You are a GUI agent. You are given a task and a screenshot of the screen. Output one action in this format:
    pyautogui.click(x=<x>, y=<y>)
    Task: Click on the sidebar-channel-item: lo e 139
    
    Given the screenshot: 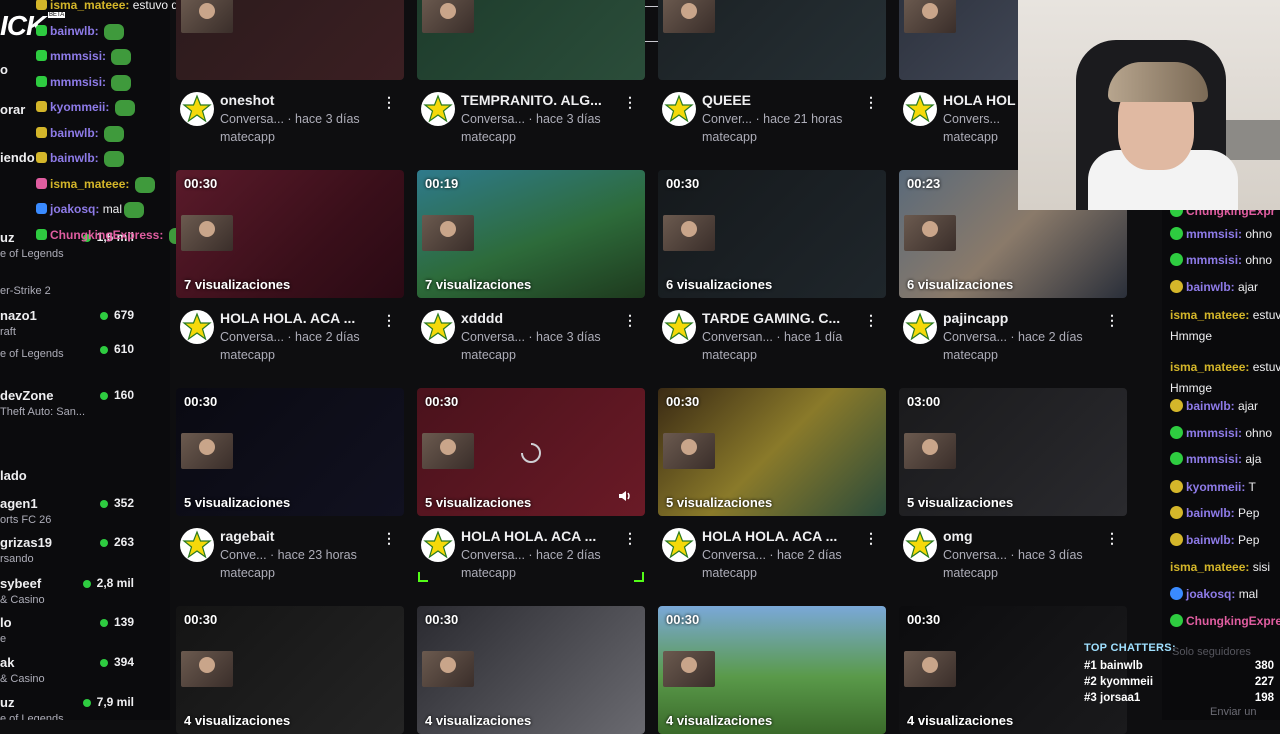 What is the action you would take?
    pyautogui.click(x=85, y=635)
    